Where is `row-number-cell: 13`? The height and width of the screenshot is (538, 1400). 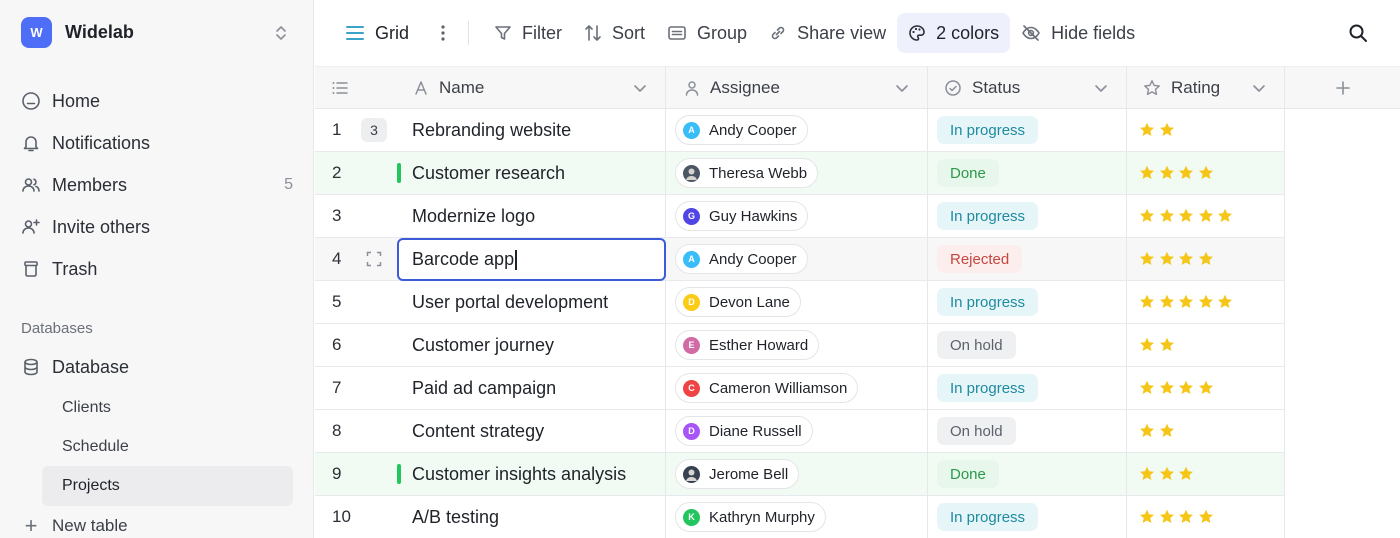 row-number-cell: 13 is located at coordinates (356, 130).